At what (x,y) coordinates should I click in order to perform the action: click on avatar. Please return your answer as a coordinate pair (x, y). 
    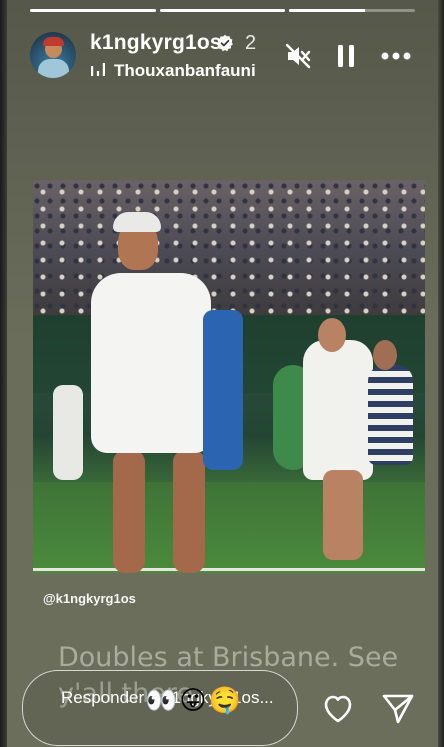
    Looking at the image, I should click on (53, 55).